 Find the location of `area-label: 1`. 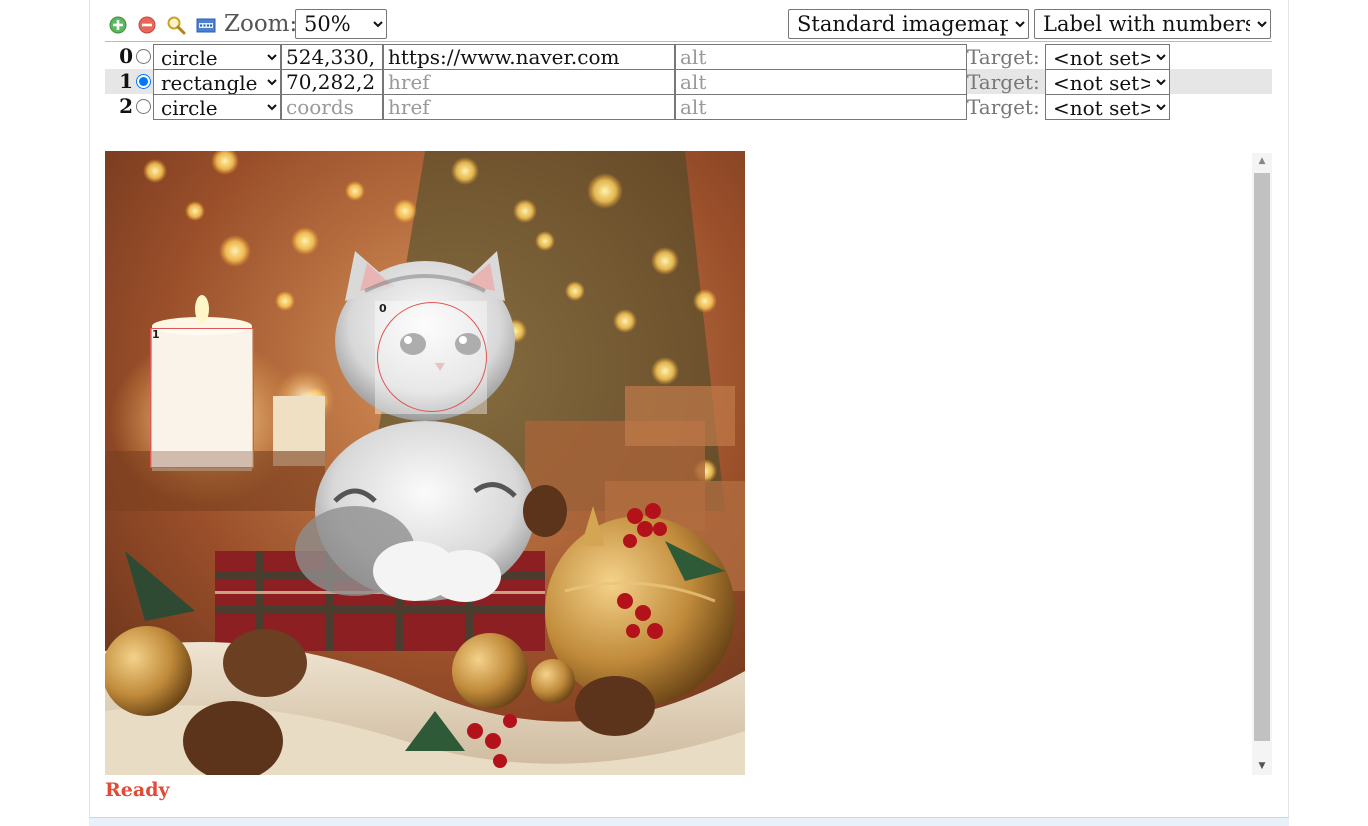

area-label: 1 is located at coordinates (156, 334).